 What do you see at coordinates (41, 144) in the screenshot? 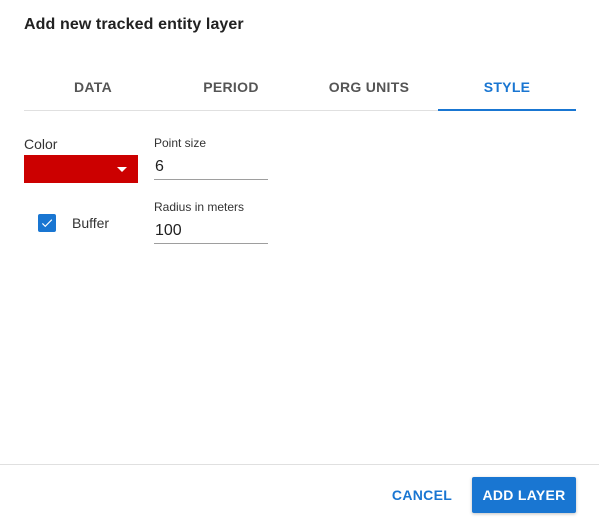
I see `color-label: Color` at bounding box center [41, 144].